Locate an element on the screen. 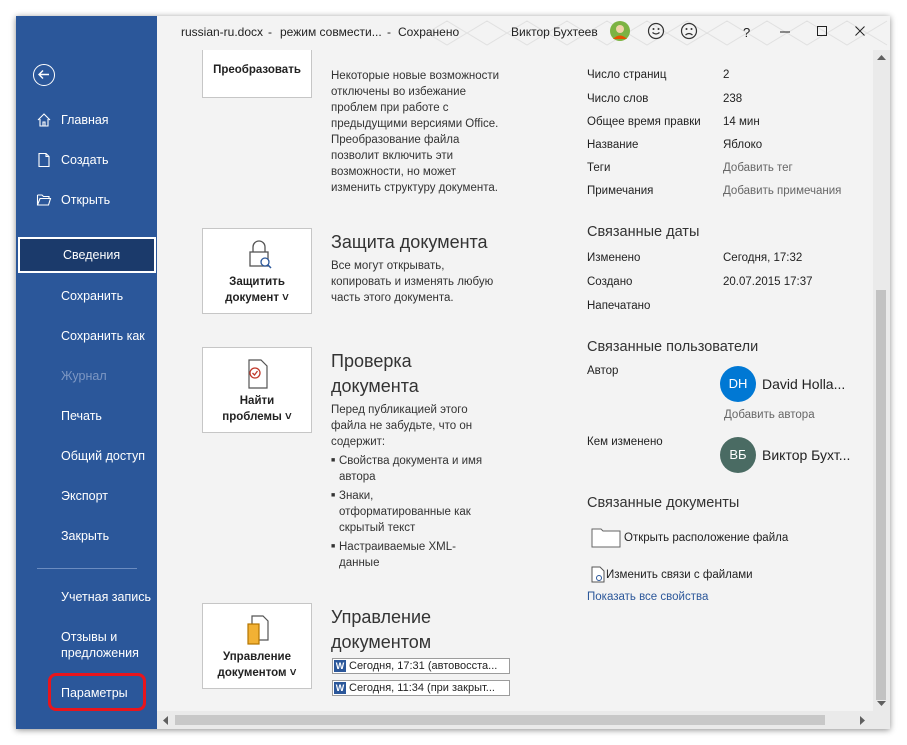 The width and height of the screenshot is (907, 745). show-all-properties-link: Показать все свойства is located at coordinates (647, 597).